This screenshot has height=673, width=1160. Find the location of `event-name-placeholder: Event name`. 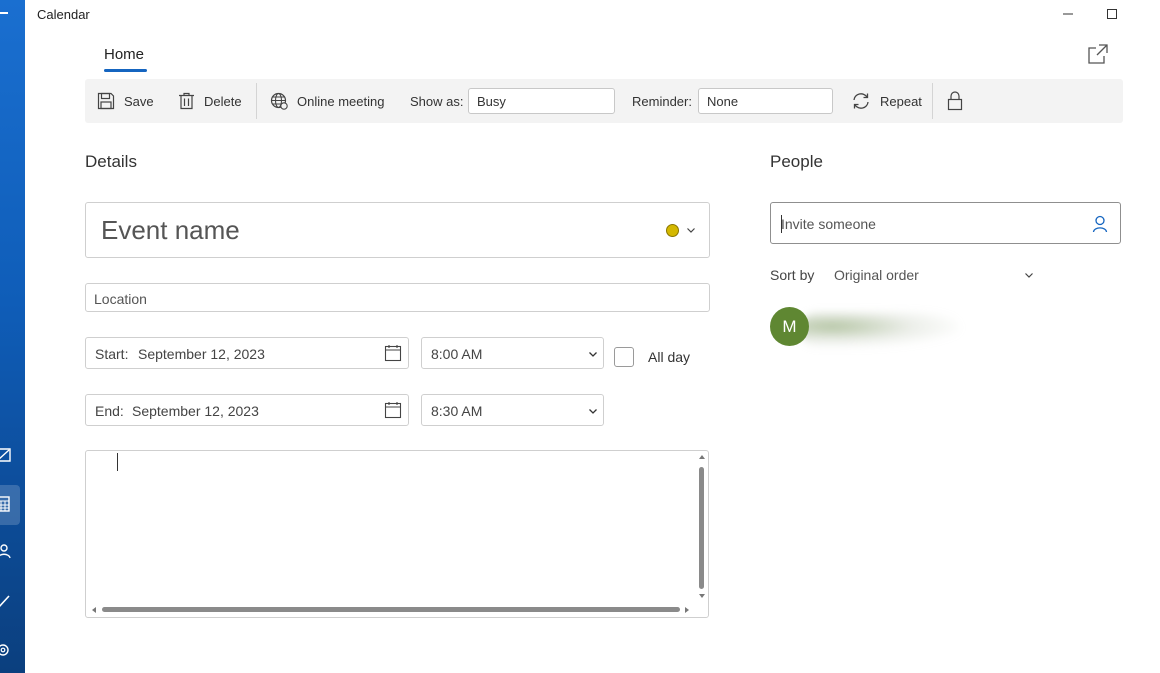

event-name-placeholder: Event name is located at coordinates (170, 230).